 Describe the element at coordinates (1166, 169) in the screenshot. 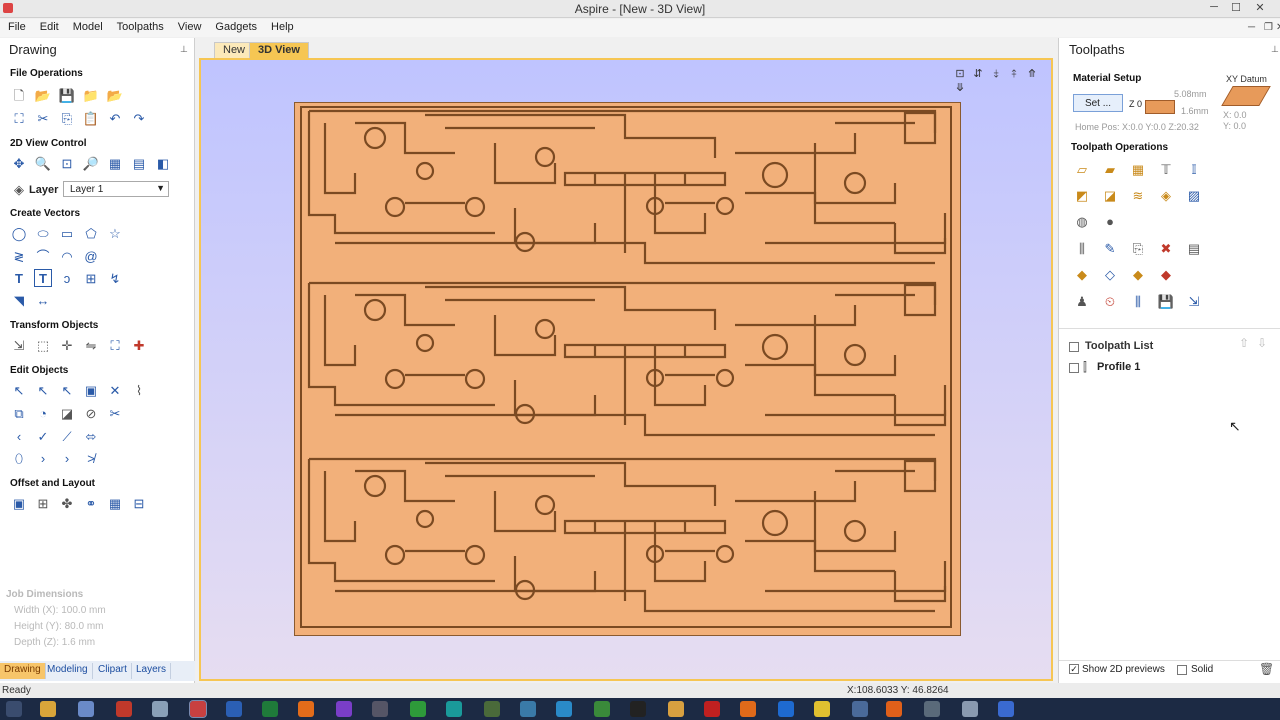

I see `vcarve-toolpath-icon: 𝕋` at that location.